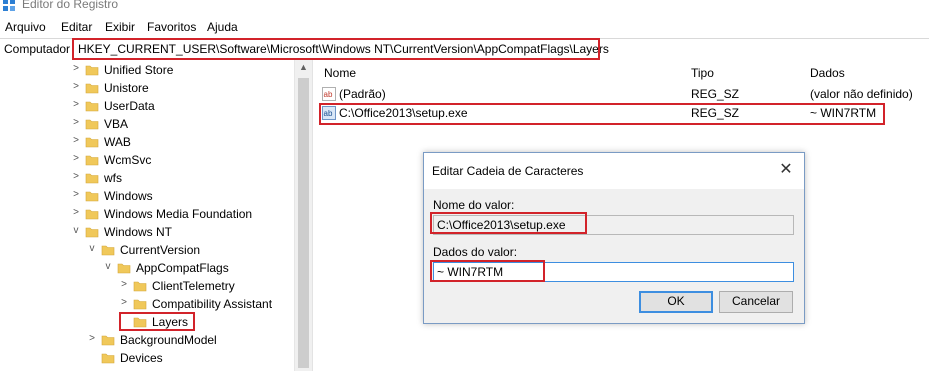 Image resolution: width=929 pixels, height=371 pixels. What do you see at coordinates (623, 95) in the screenshot?
I see `list-row: ab (Padrão) REG_SZ (valor não definido)` at bounding box center [623, 95].